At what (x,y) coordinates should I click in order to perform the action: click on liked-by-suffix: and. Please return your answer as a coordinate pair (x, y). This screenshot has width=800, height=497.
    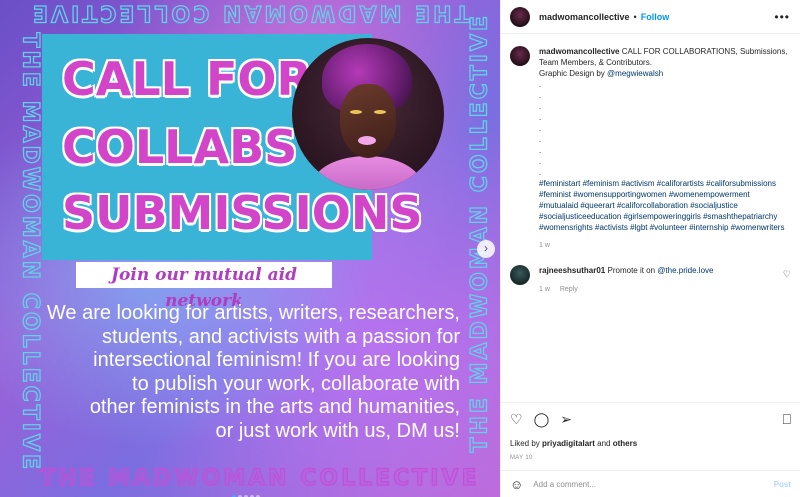
    Looking at the image, I should click on (603, 443).